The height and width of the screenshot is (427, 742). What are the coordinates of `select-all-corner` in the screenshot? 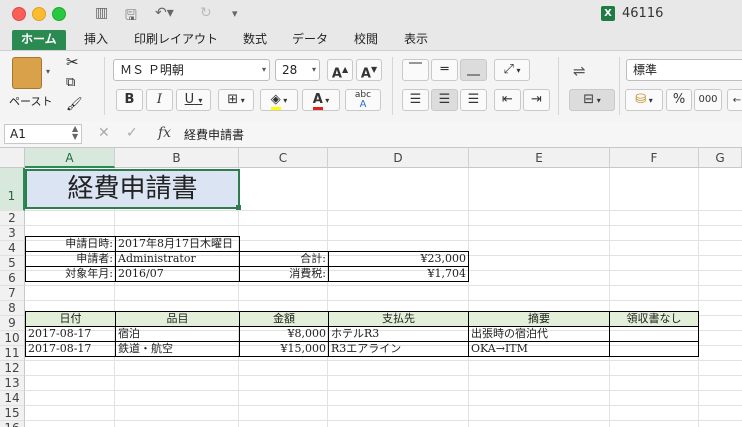 It's located at (12, 158).